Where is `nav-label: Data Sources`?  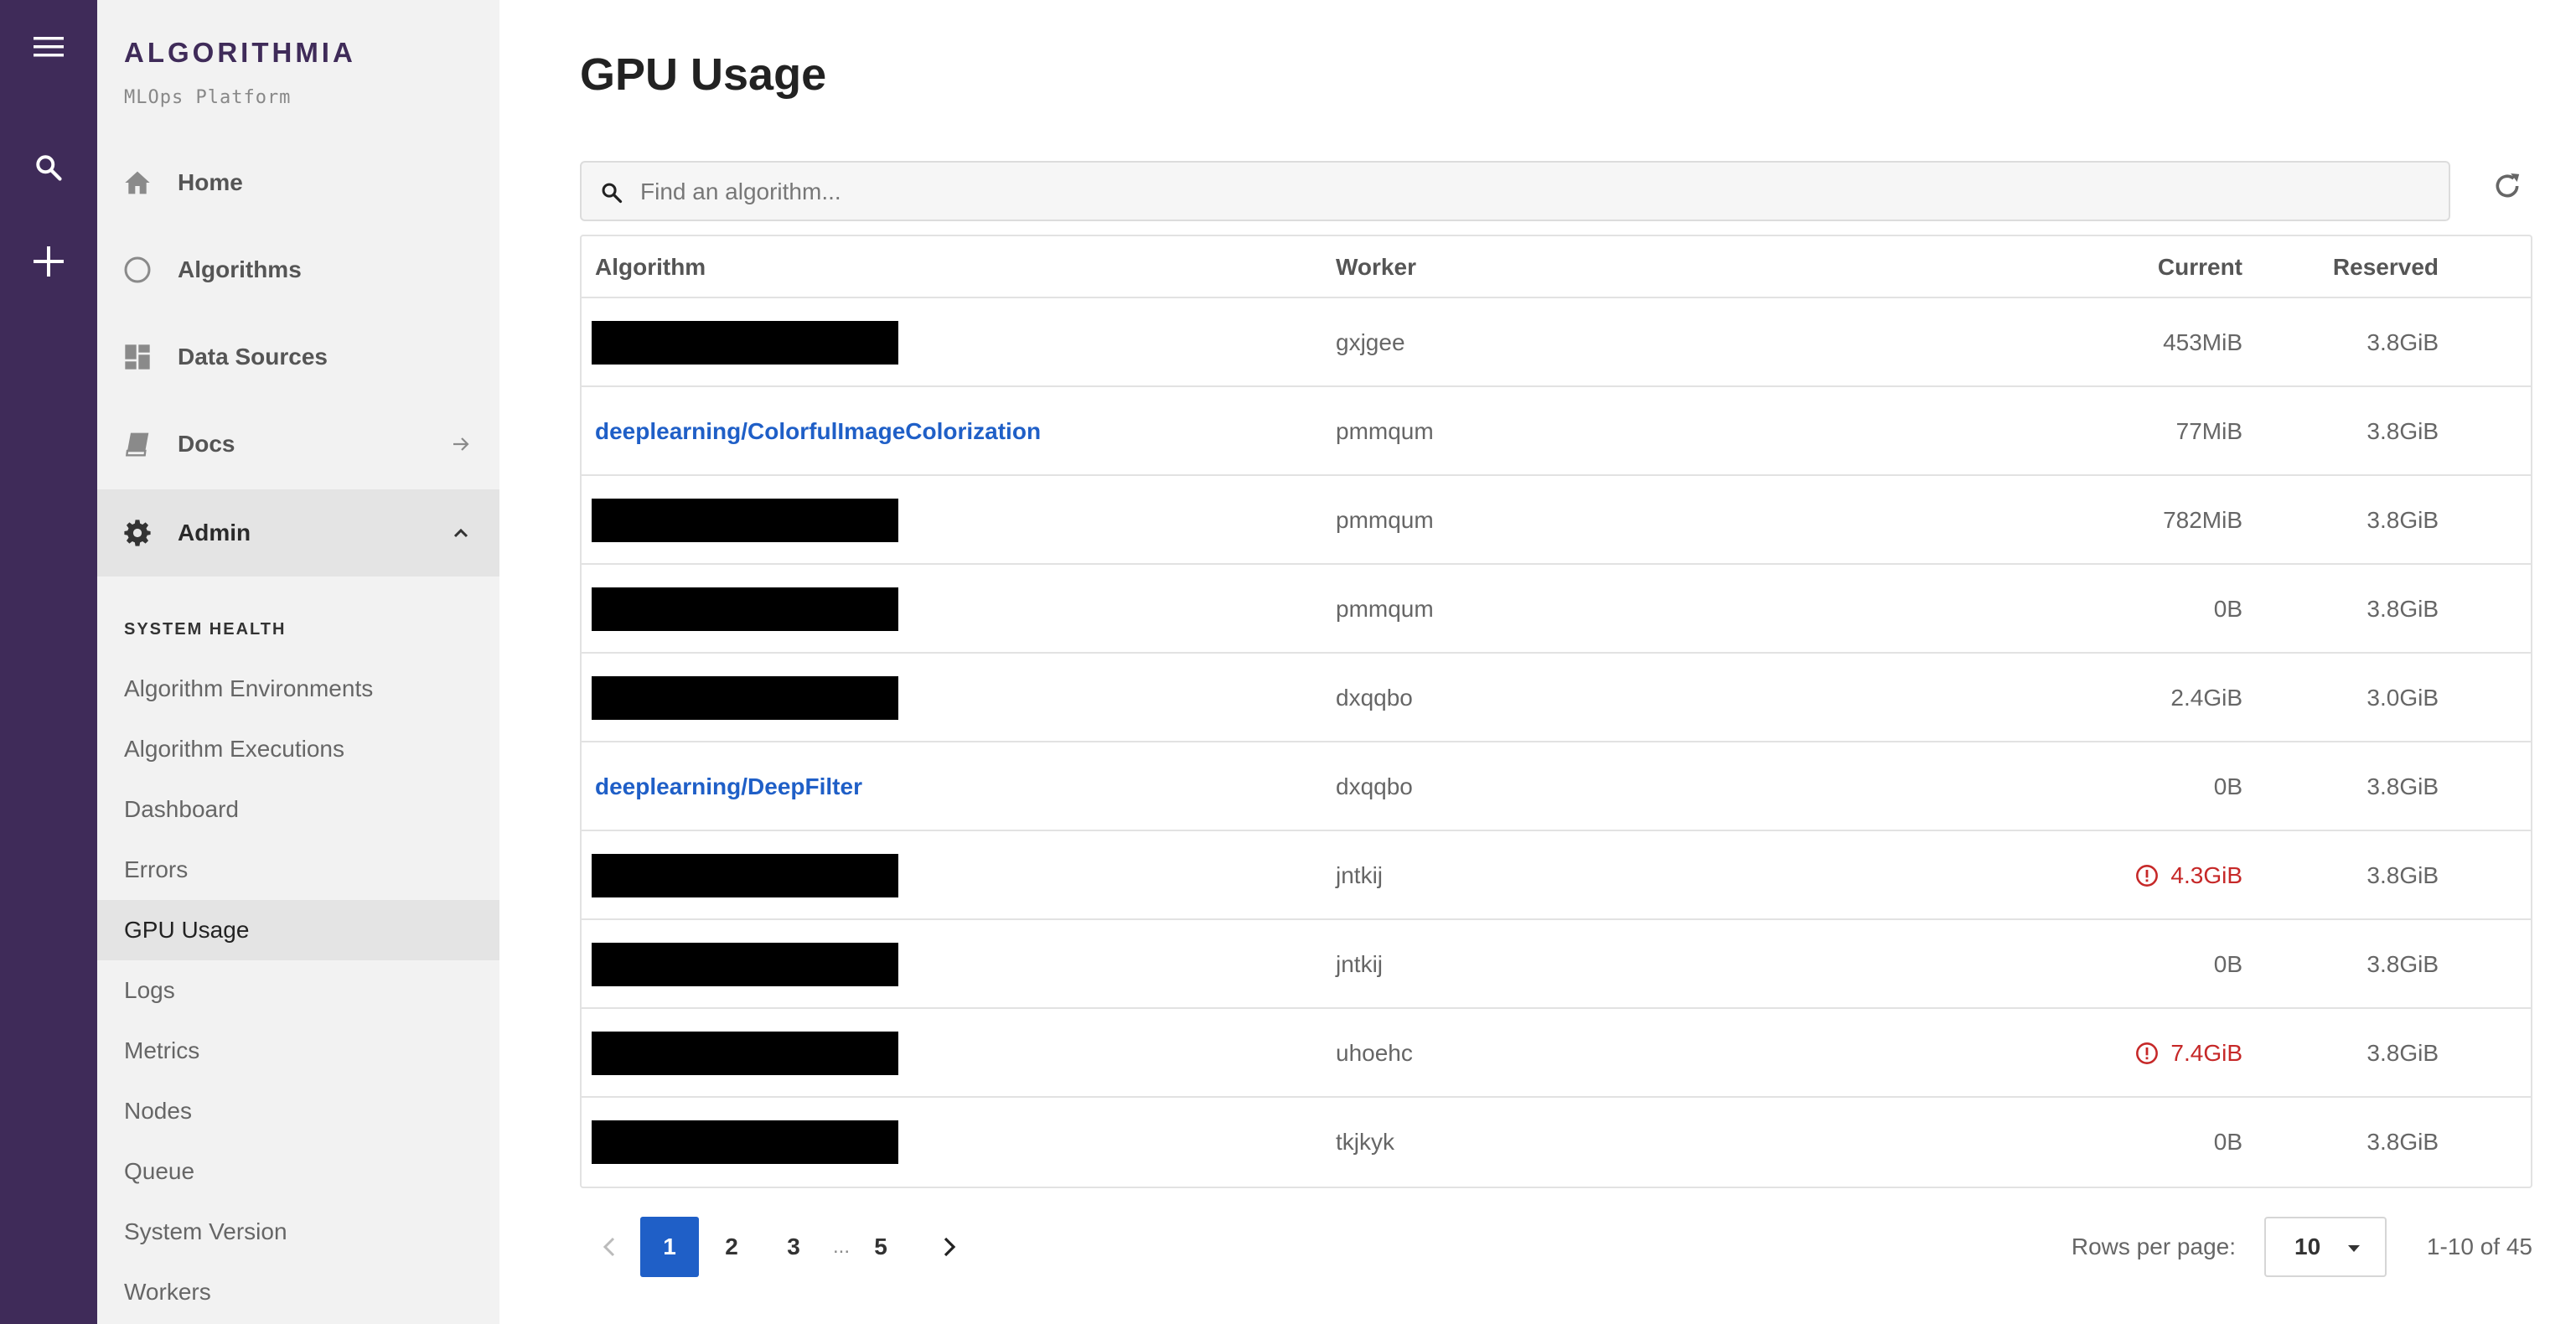 nav-label: Data Sources is located at coordinates (253, 357).